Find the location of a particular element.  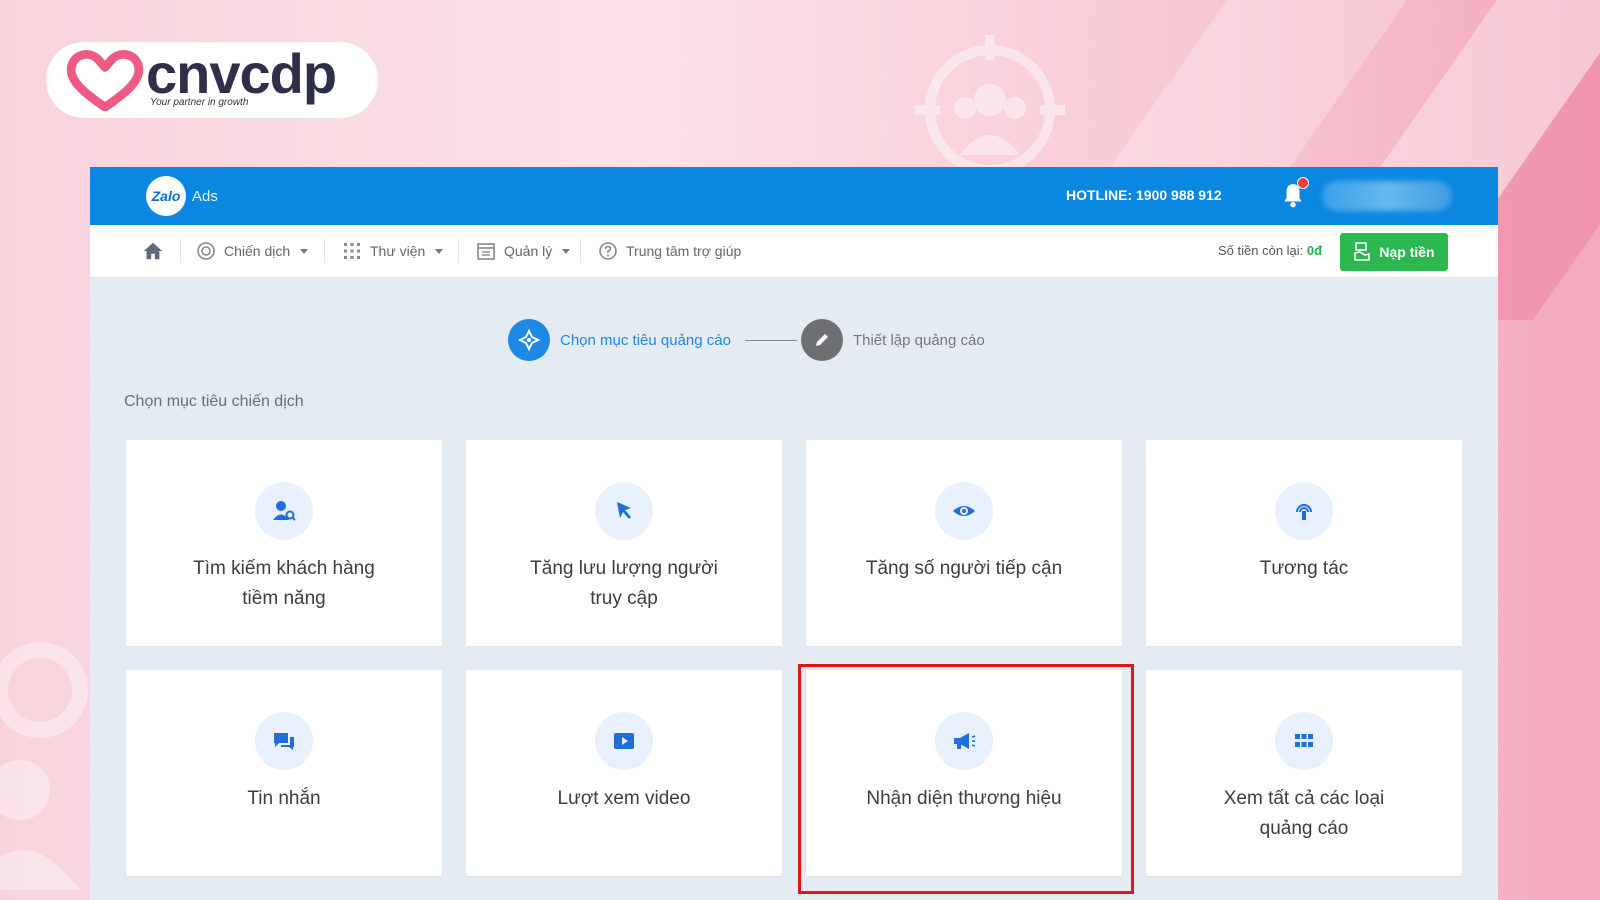

nav-campaign-label: Chiến dịch is located at coordinates (257, 251).